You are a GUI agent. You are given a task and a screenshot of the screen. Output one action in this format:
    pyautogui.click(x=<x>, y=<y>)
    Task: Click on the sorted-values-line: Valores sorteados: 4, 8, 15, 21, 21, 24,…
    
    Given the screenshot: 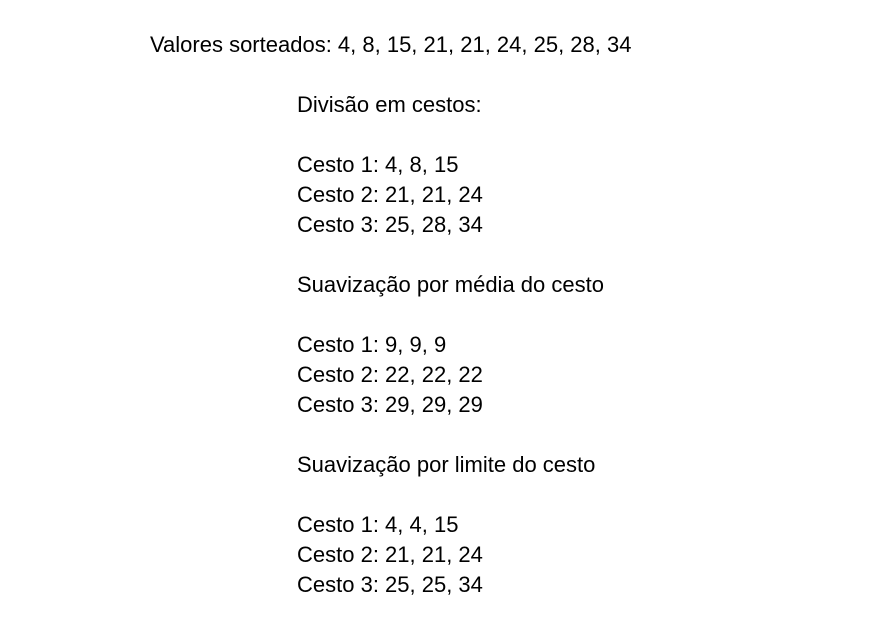 What is the action you would take?
    pyautogui.click(x=391, y=44)
    